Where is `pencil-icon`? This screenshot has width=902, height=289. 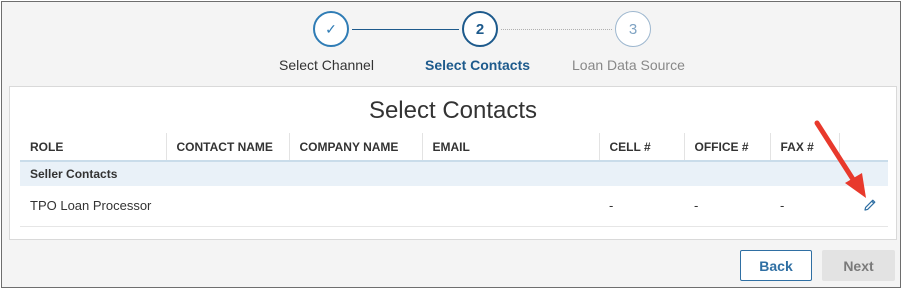 pencil-icon is located at coordinates (870, 205).